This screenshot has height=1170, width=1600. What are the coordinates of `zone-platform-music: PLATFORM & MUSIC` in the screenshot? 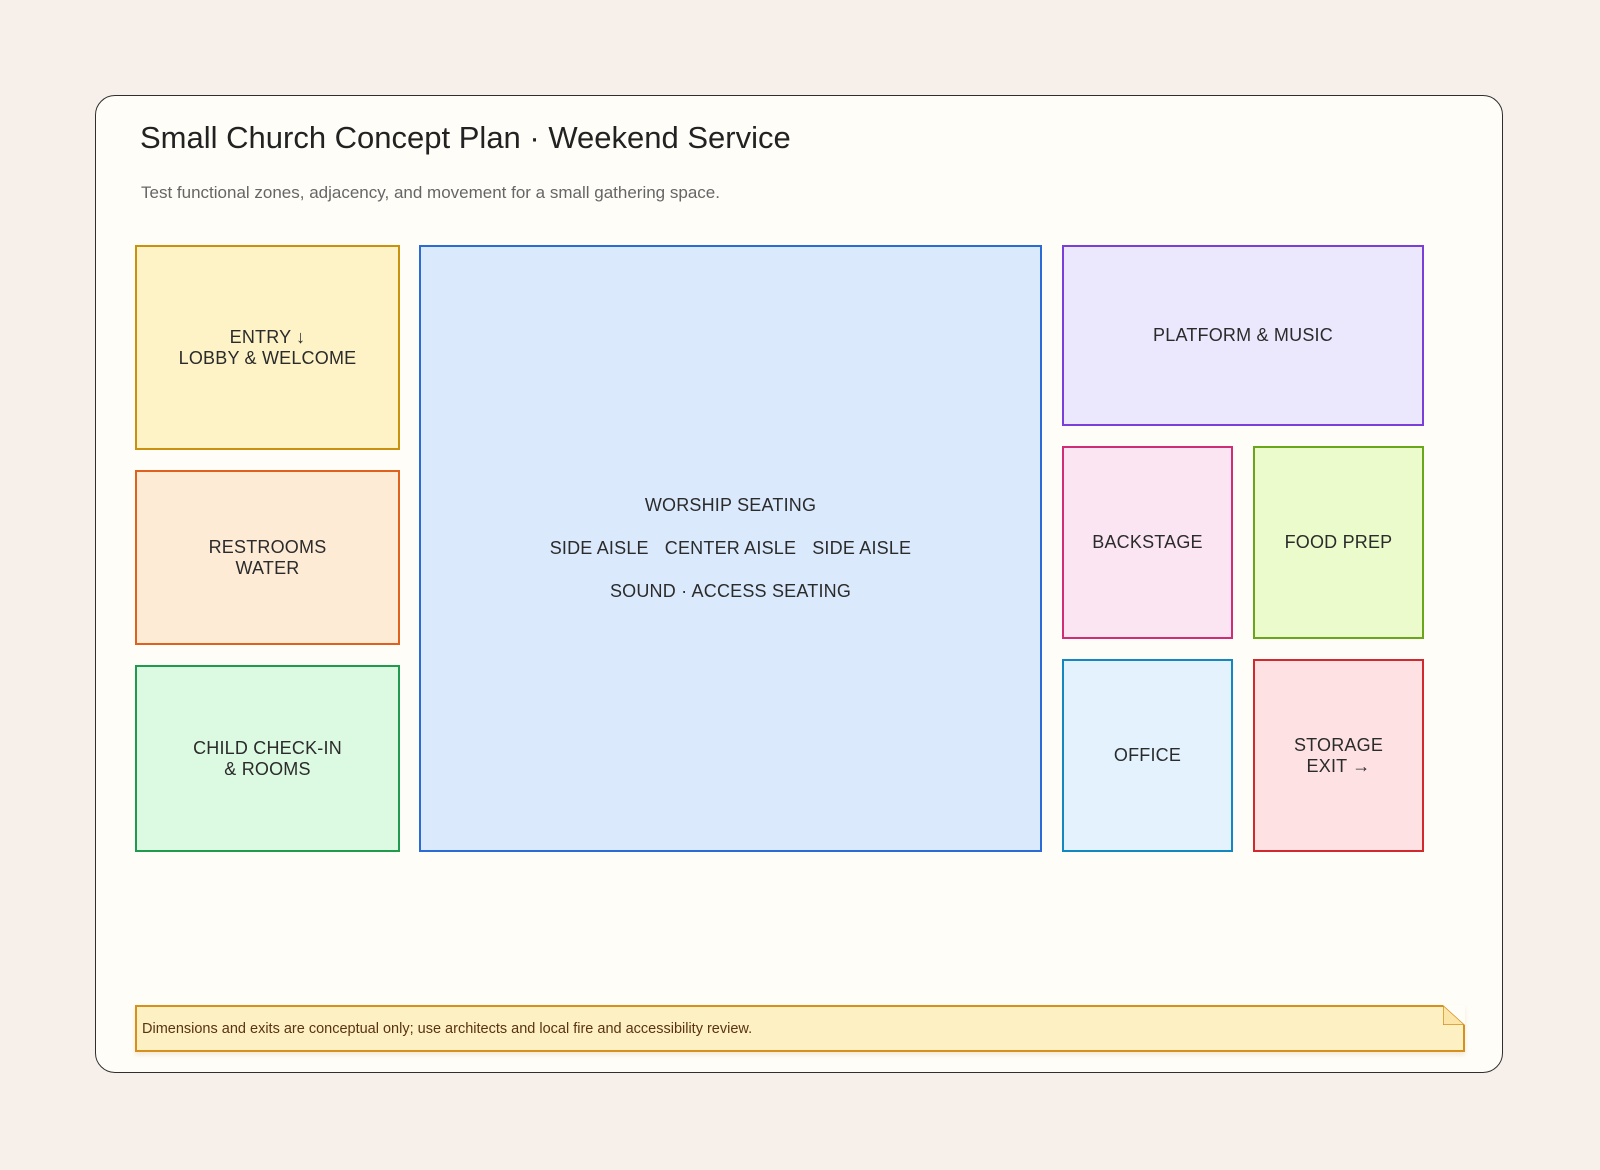 It's located at (1243, 335).